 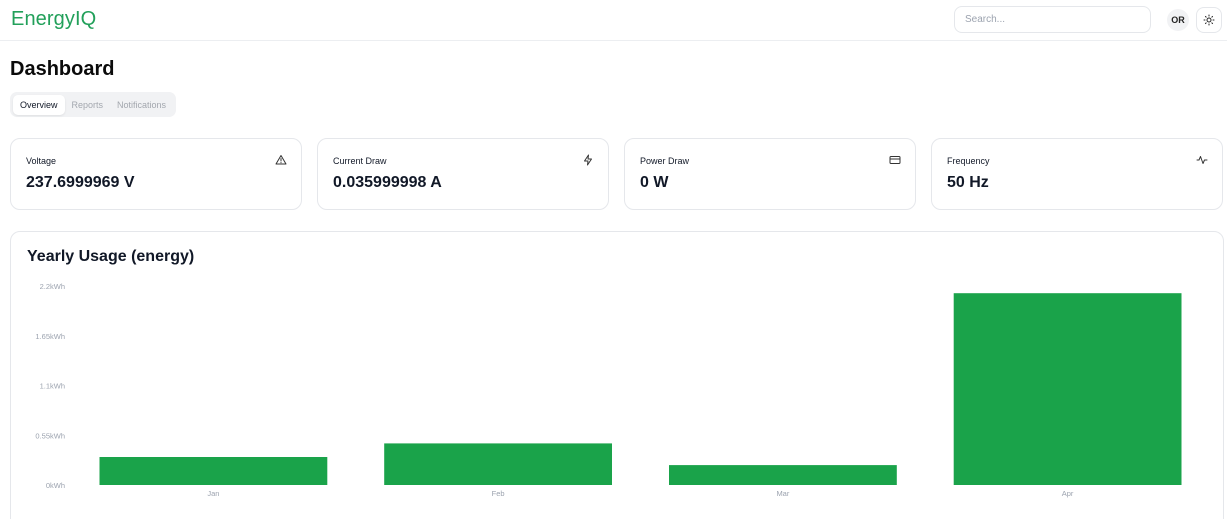 I want to click on card-label: Frequency, so click(x=968, y=161).